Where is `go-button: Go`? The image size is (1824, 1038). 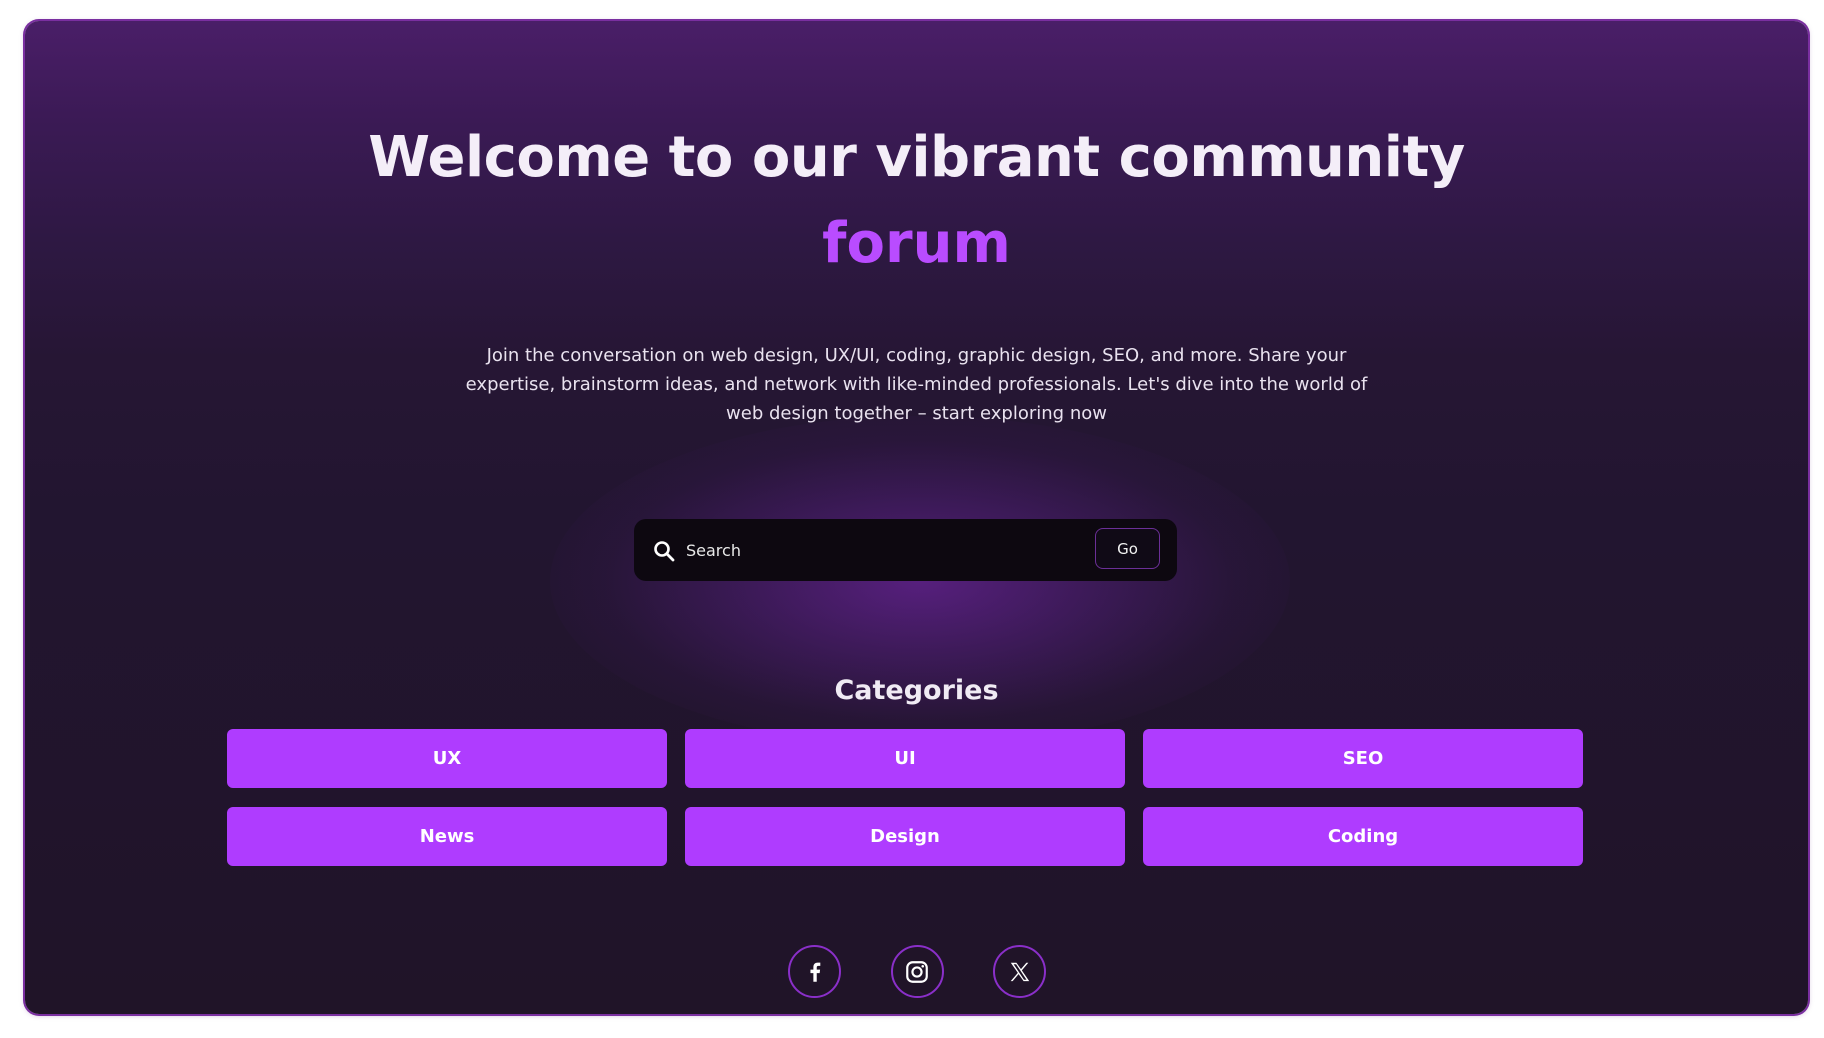
go-button: Go is located at coordinates (1127, 548).